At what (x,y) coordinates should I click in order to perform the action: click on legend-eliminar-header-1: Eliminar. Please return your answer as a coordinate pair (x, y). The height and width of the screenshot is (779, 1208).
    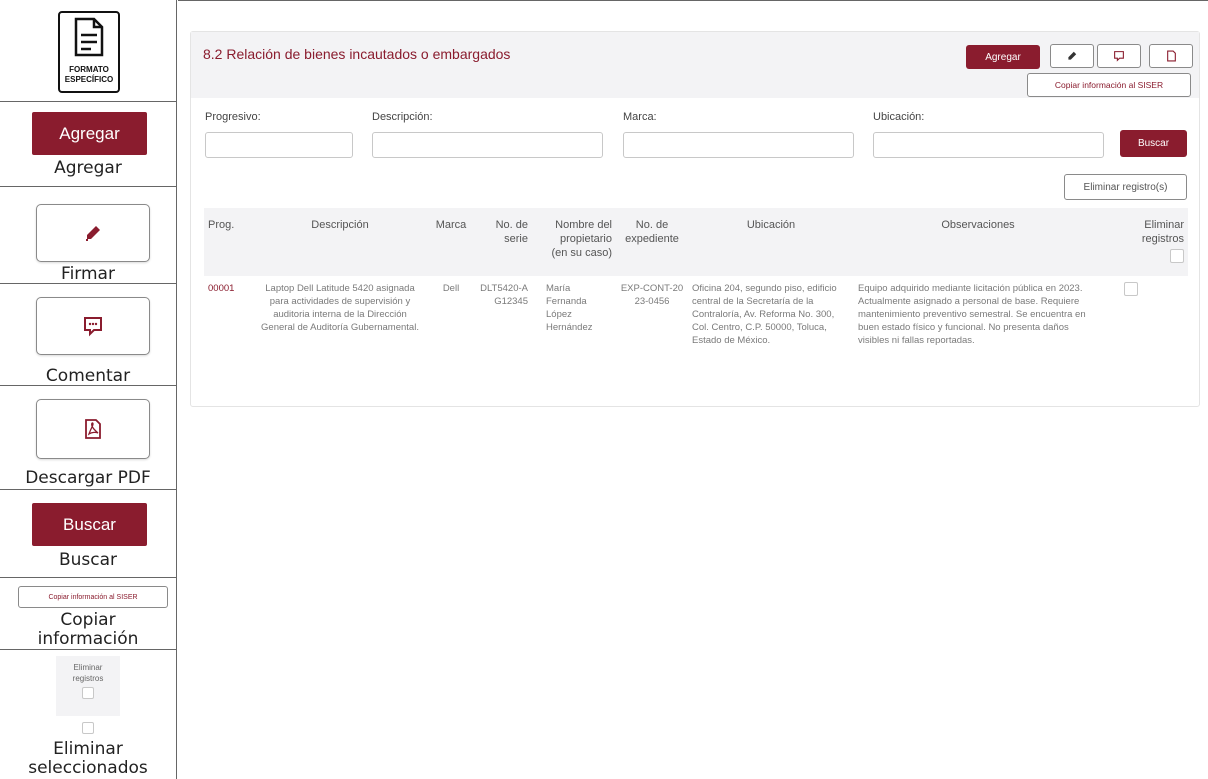
    Looking at the image, I should click on (88, 667).